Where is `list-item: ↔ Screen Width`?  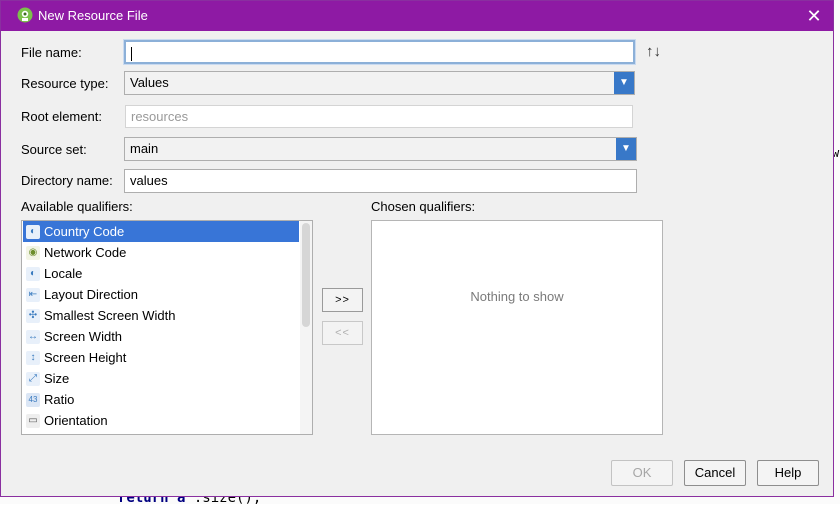 list-item: ↔ Screen Width is located at coordinates (161, 336).